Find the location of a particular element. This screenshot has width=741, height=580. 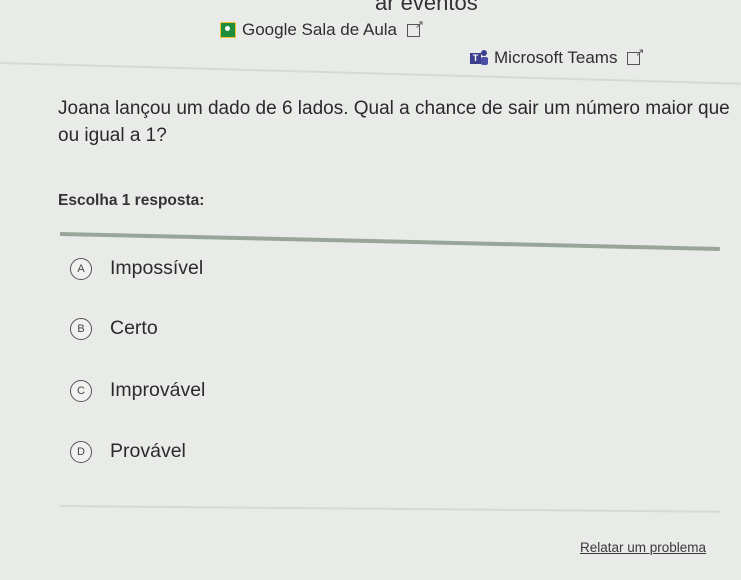

choice-label: Impossível is located at coordinates (157, 268).